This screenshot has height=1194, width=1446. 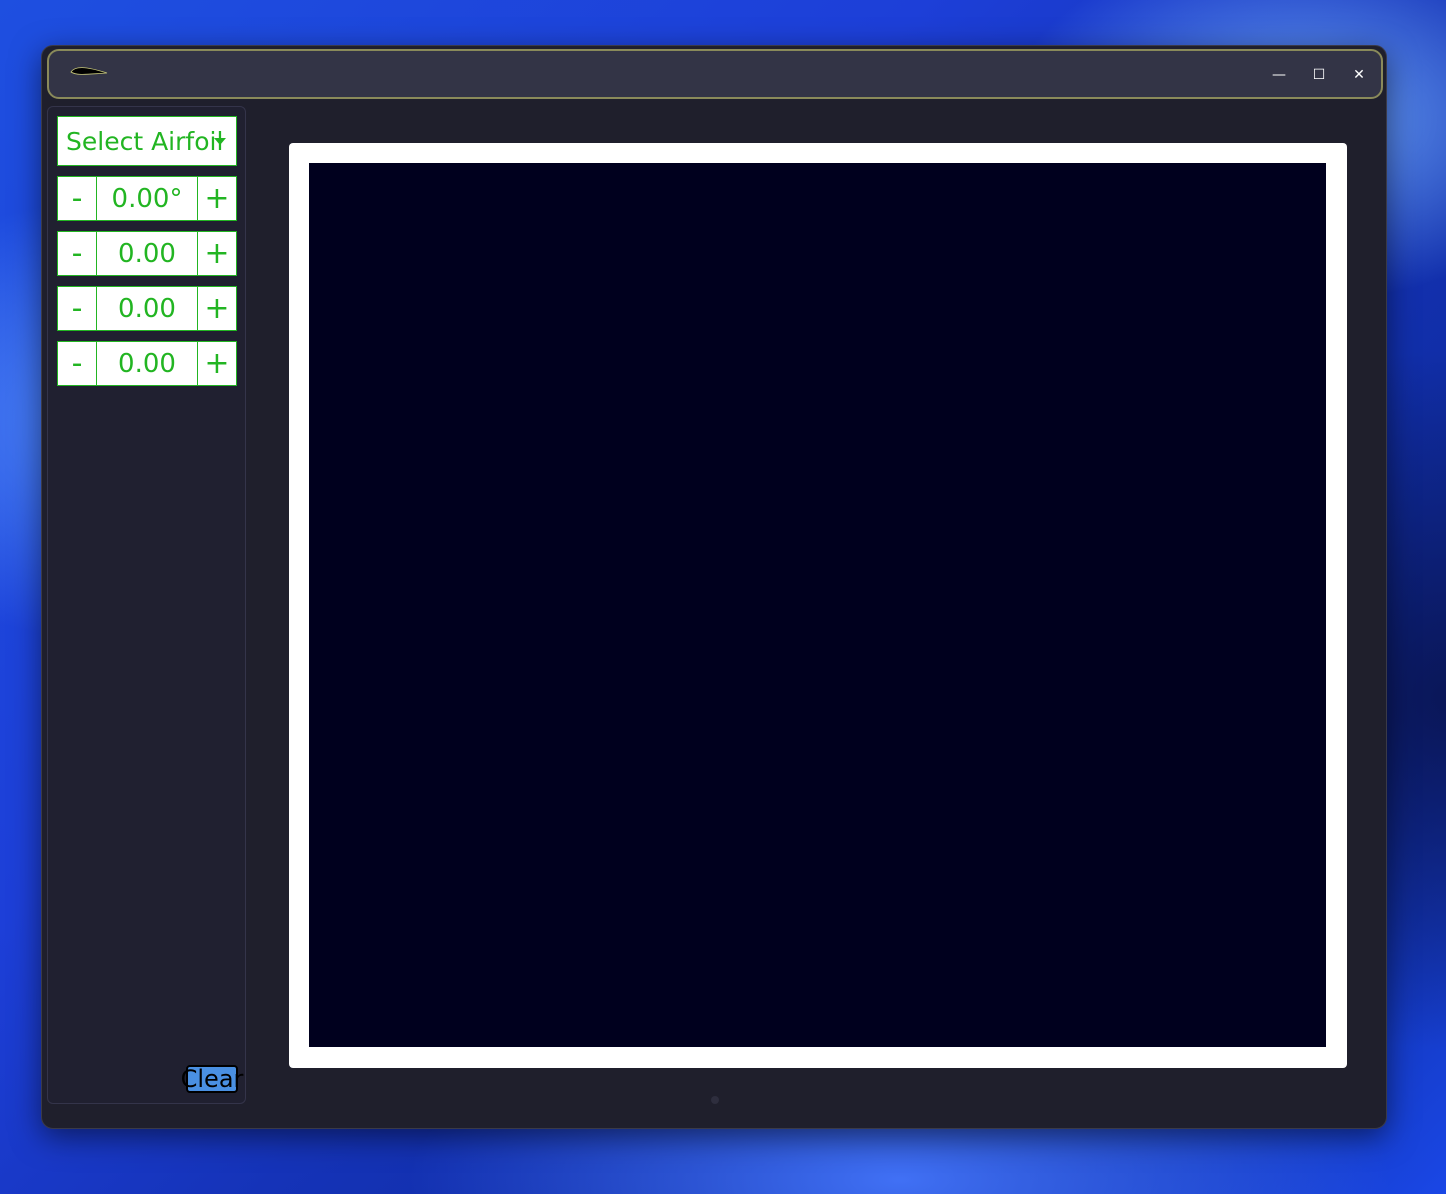 What do you see at coordinates (715, 74) in the screenshot?
I see `title-bar: — ☐ ✕` at bounding box center [715, 74].